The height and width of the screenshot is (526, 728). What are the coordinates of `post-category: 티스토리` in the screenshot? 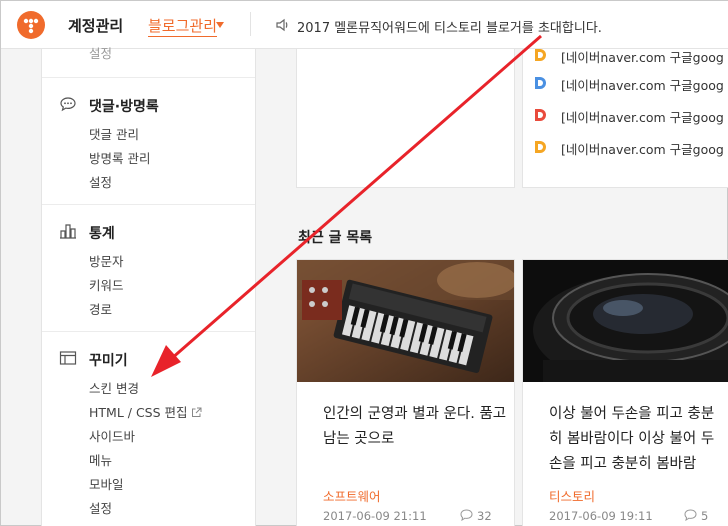 It's located at (572, 495).